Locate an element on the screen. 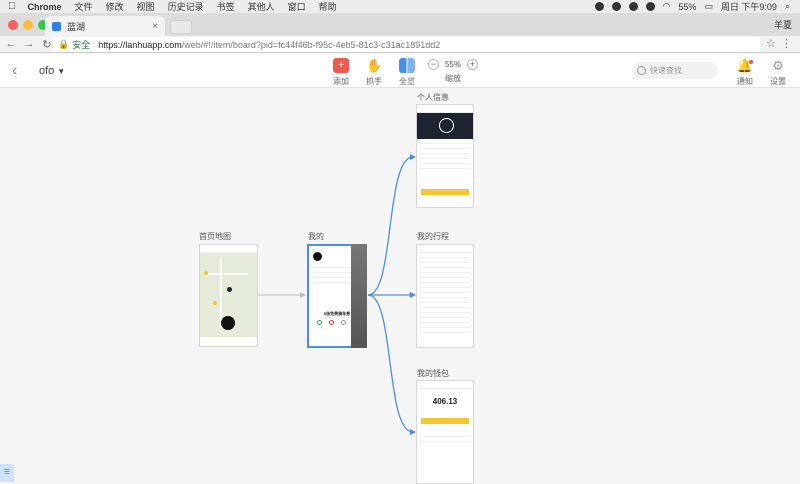 Image resolution: width=800 pixels, height=484 pixels. project-name: ofo is located at coordinates (47, 71).